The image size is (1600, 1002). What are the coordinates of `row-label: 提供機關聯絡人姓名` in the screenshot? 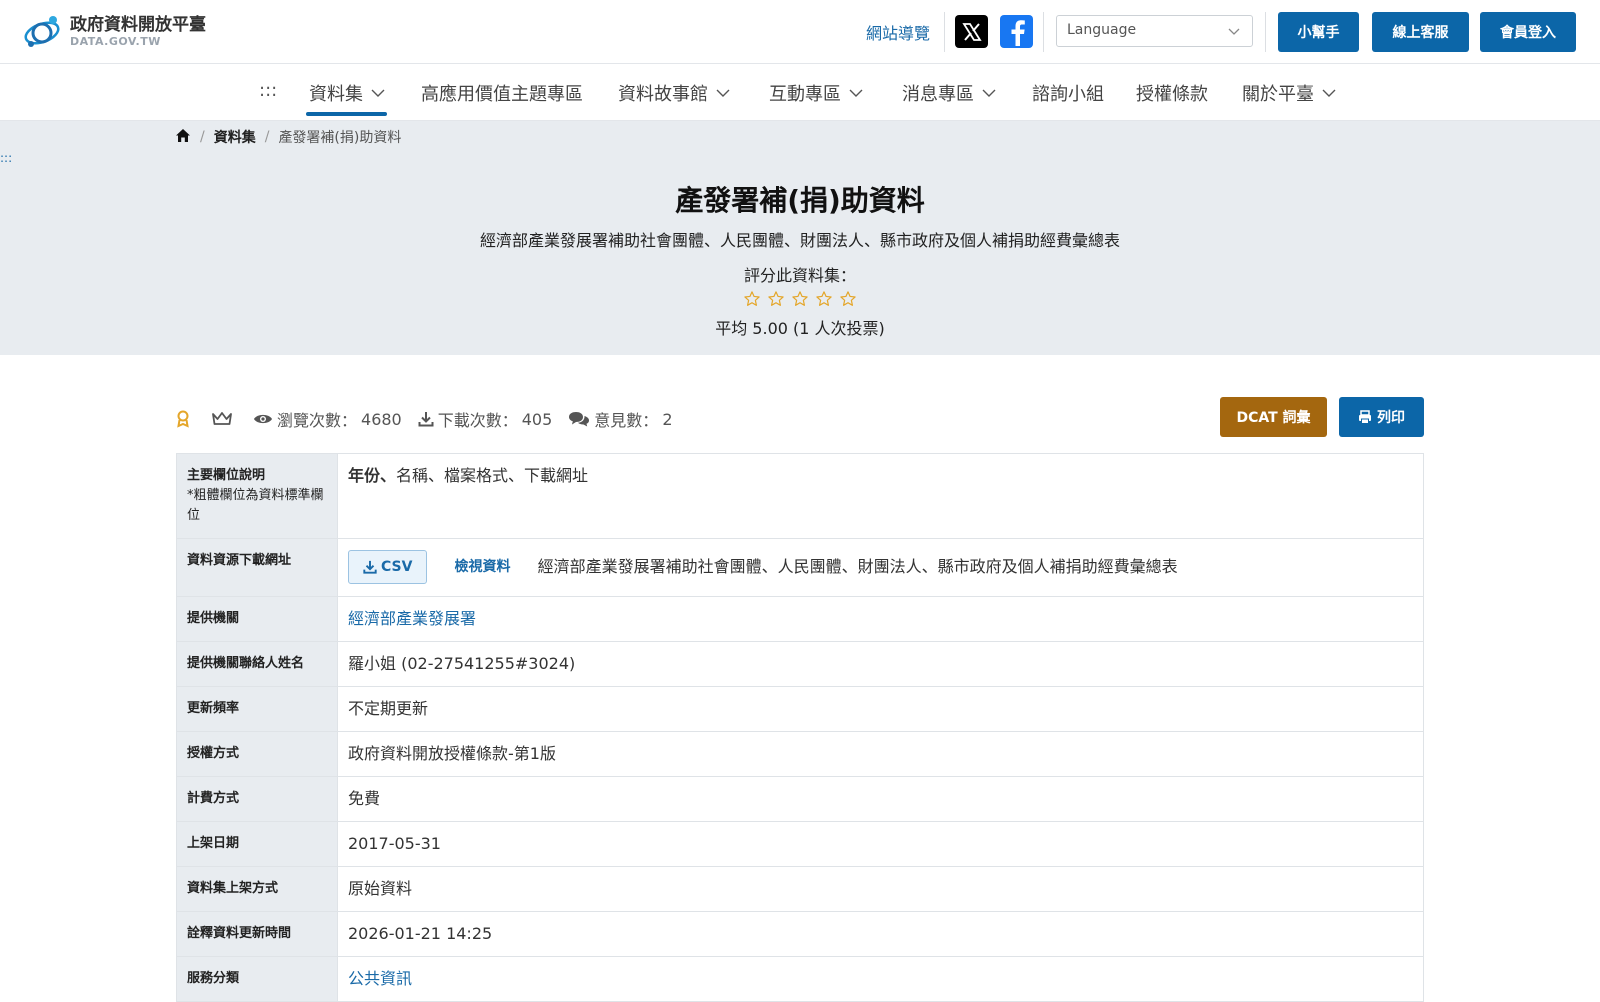 It's located at (257, 664).